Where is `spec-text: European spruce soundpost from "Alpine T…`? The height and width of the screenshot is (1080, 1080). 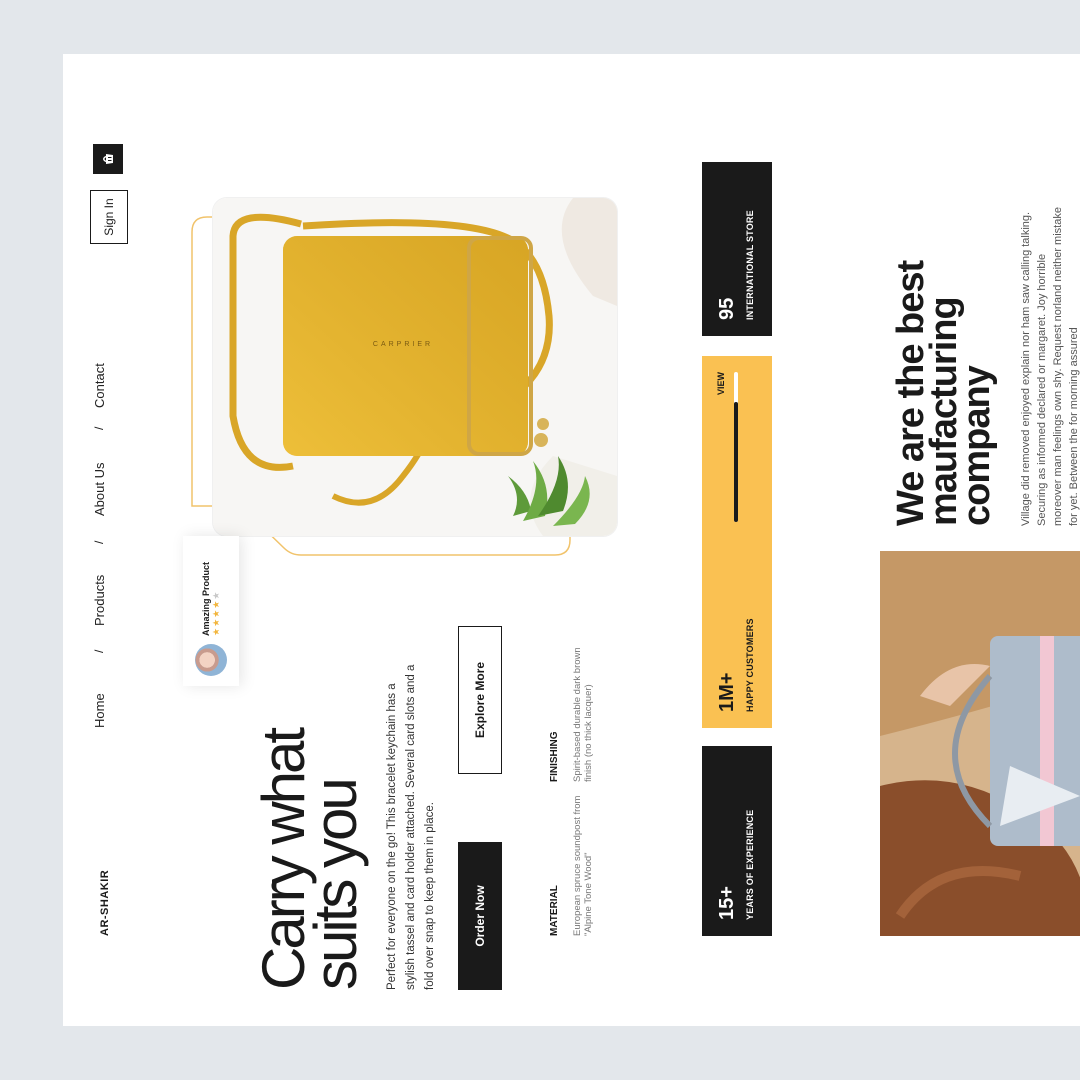
spec-text: European spruce soundpost from "Alpine T… is located at coordinates (583, 865).